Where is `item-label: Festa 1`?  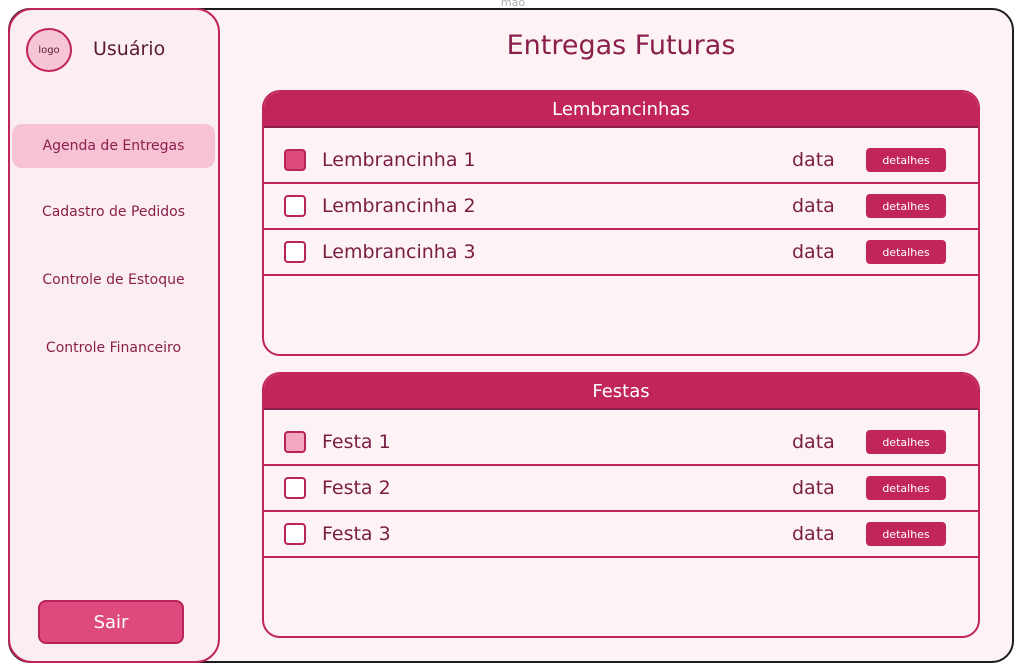 item-label: Festa 1 is located at coordinates (356, 442).